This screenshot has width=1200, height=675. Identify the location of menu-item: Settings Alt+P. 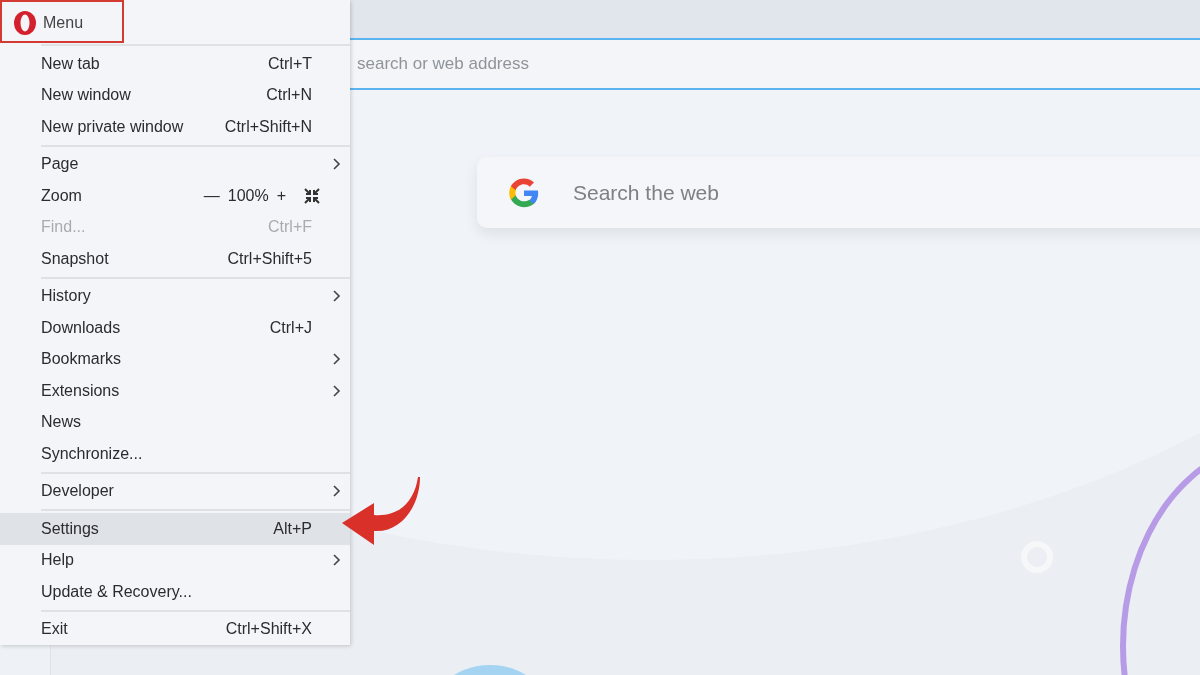
(175, 529).